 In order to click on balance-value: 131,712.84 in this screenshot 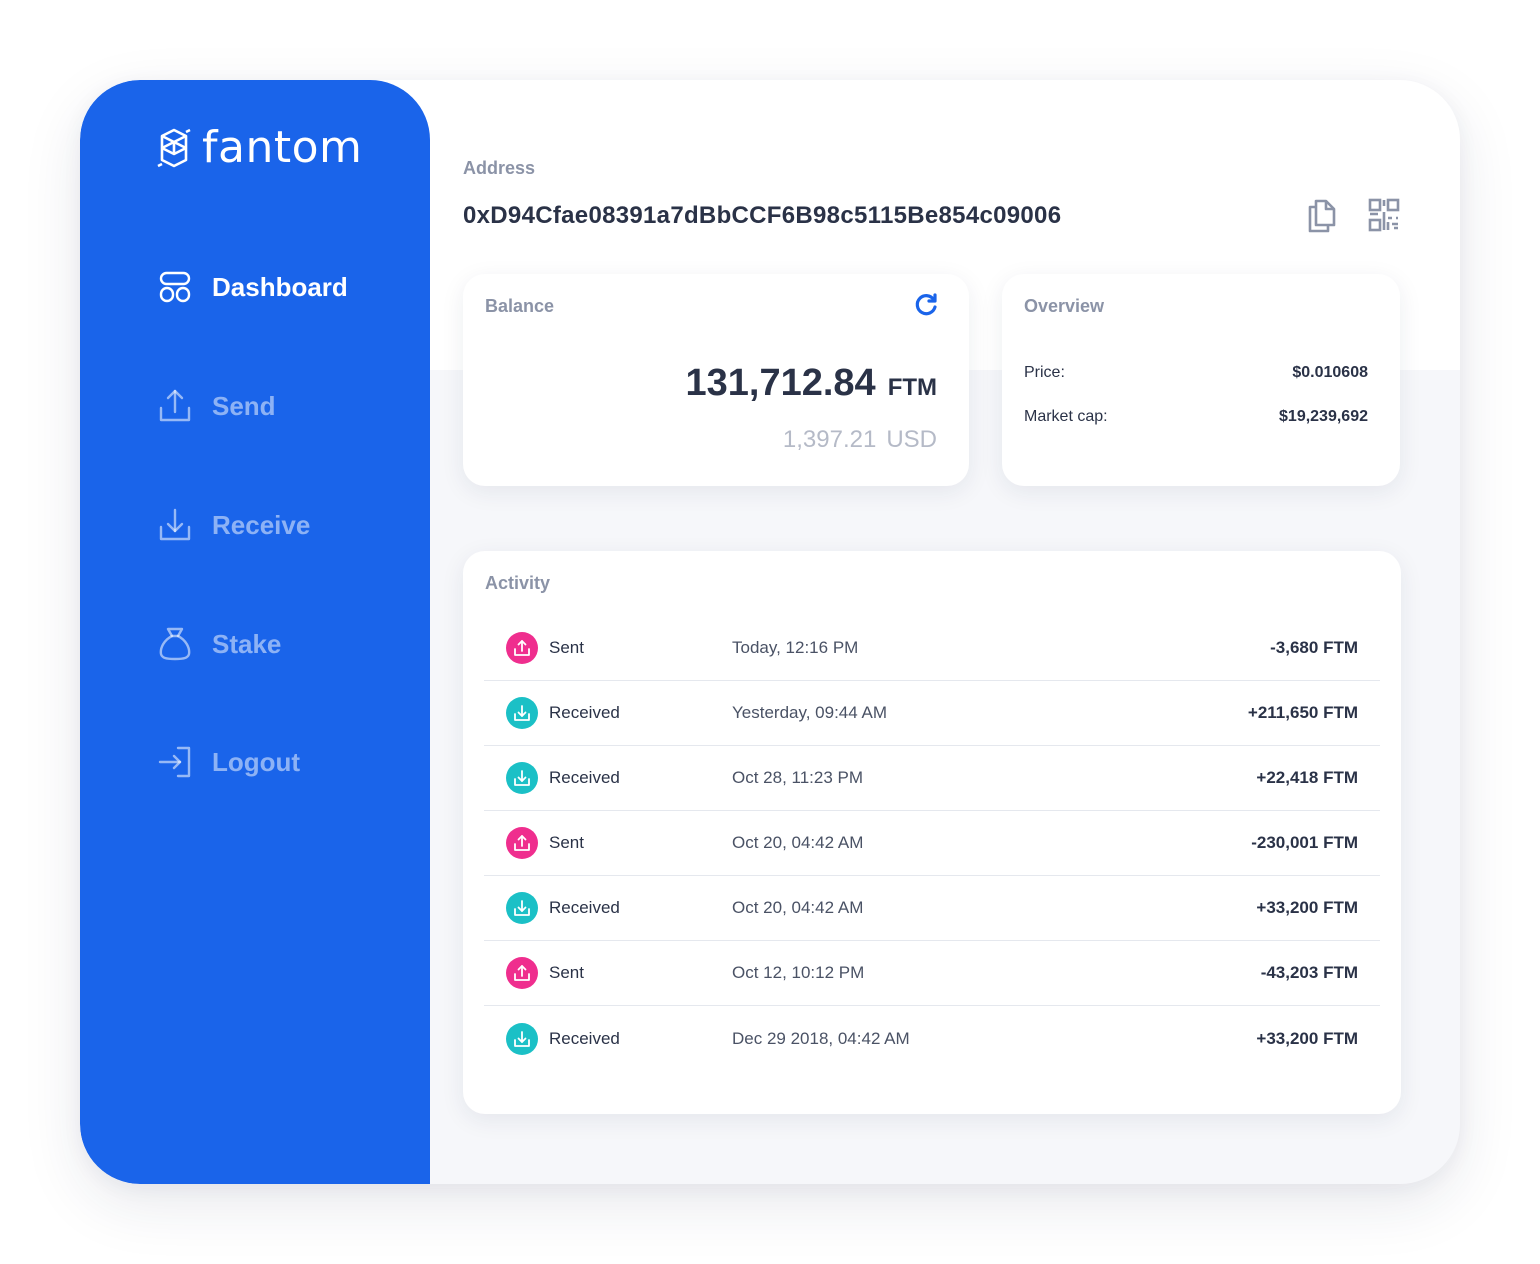, I will do `click(780, 383)`.